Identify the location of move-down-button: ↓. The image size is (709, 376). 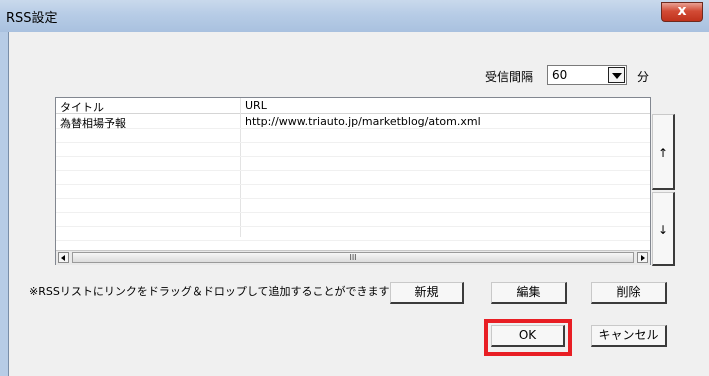
(663, 229).